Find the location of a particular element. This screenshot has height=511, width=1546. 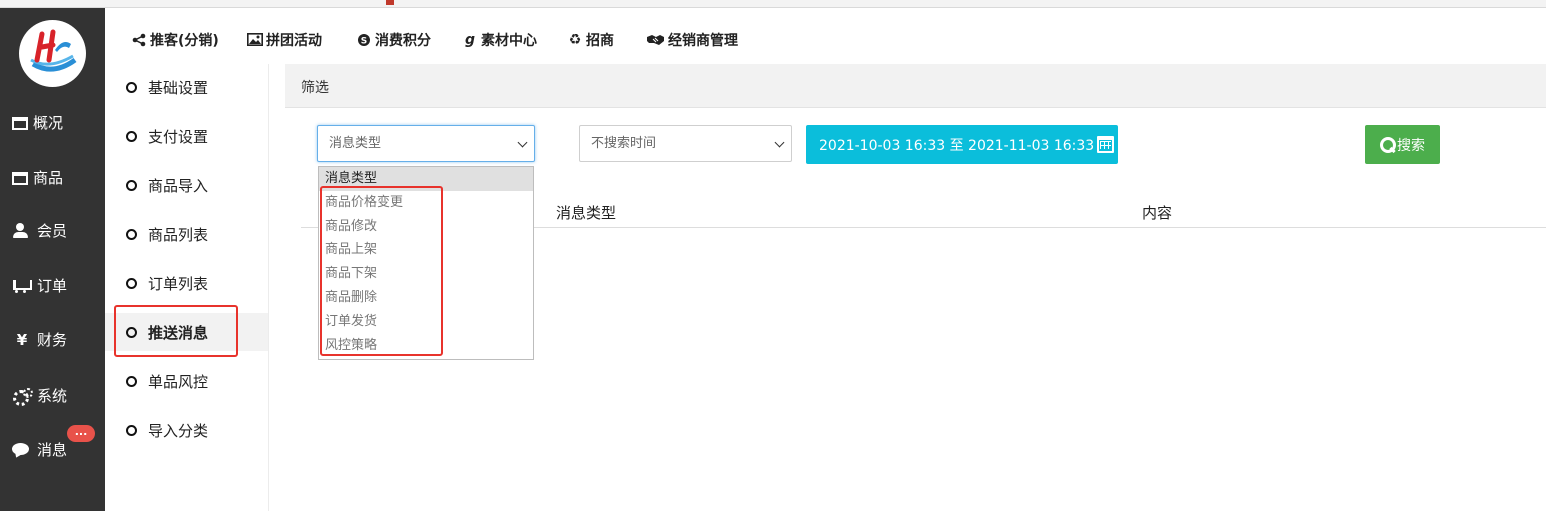

sidebar-item-members: 会员 is located at coordinates (52, 231).